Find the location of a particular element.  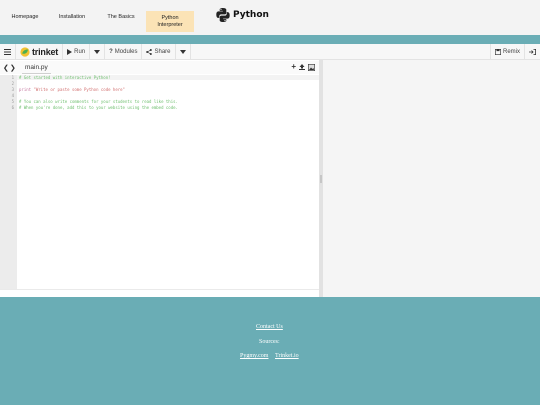

line-number: 6 is located at coordinates (12, 107).